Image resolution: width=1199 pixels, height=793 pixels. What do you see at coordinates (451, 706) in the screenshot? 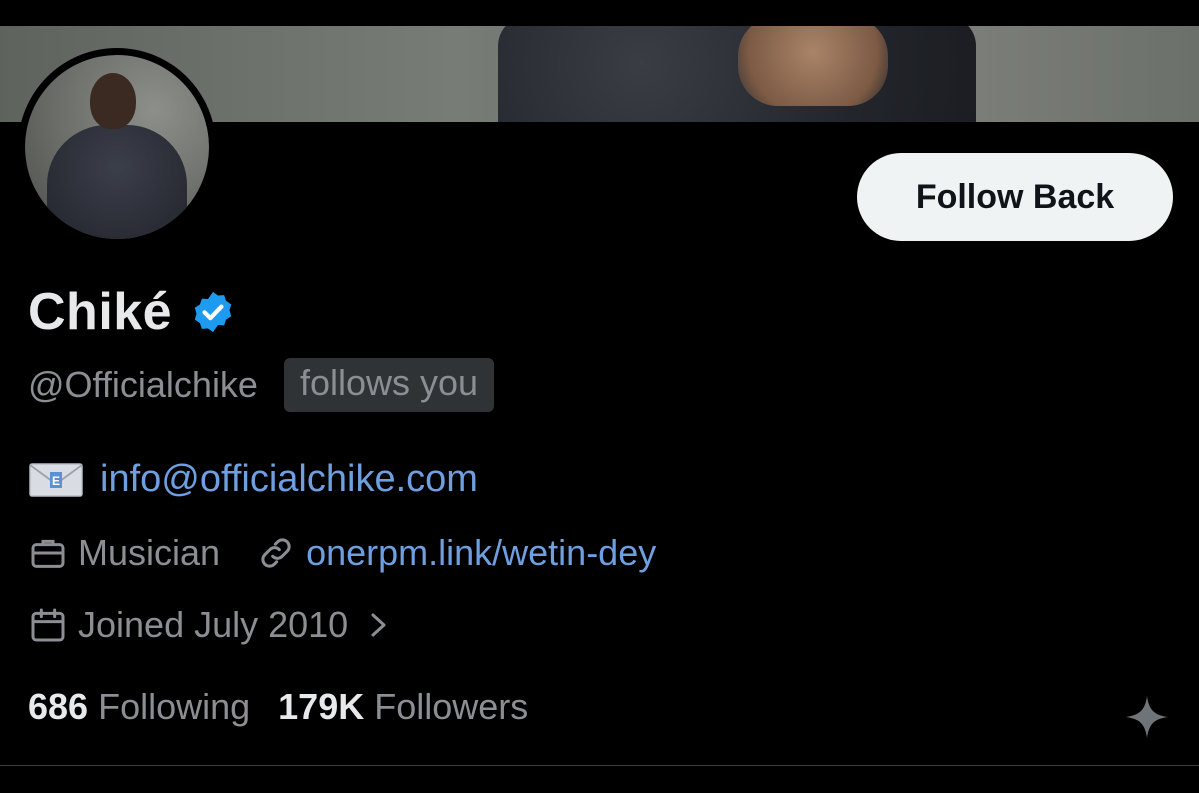
I see `followers-label: Followers` at bounding box center [451, 706].